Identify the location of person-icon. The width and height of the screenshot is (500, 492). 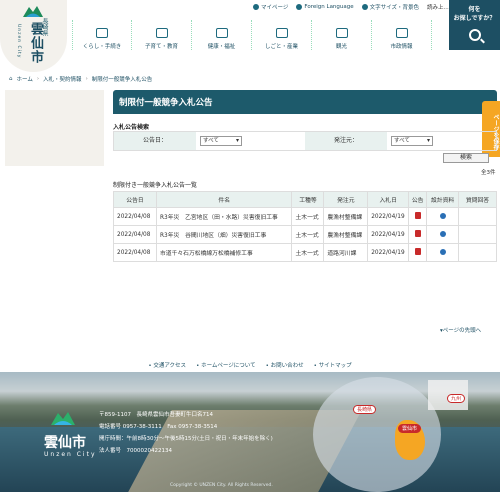
(364, 7).